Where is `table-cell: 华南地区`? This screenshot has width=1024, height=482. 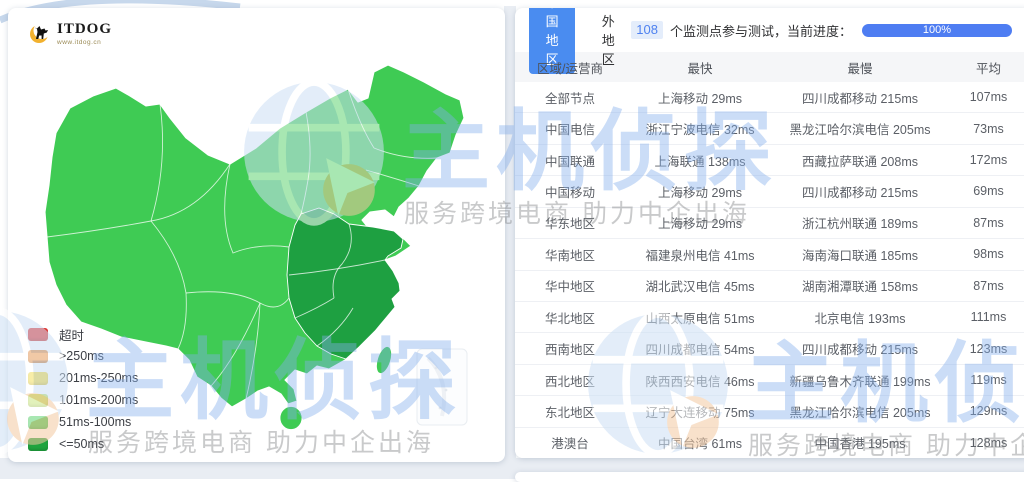
table-cell: 华南地区 is located at coordinates (569, 255).